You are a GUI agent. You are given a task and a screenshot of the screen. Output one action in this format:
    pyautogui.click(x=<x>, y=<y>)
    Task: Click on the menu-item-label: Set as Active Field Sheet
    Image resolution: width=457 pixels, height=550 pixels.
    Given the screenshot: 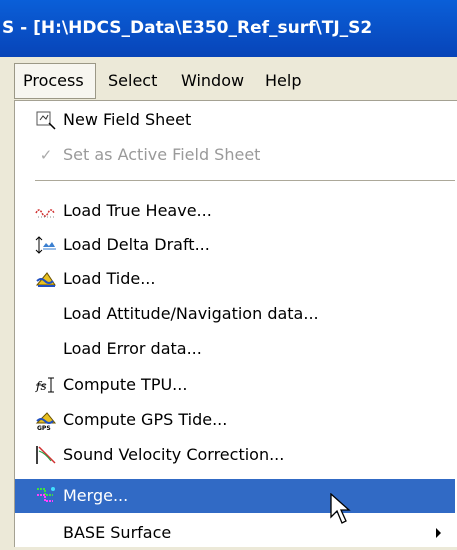 What is the action you would take?
    pyautogui.click(x=162, y=154)
    